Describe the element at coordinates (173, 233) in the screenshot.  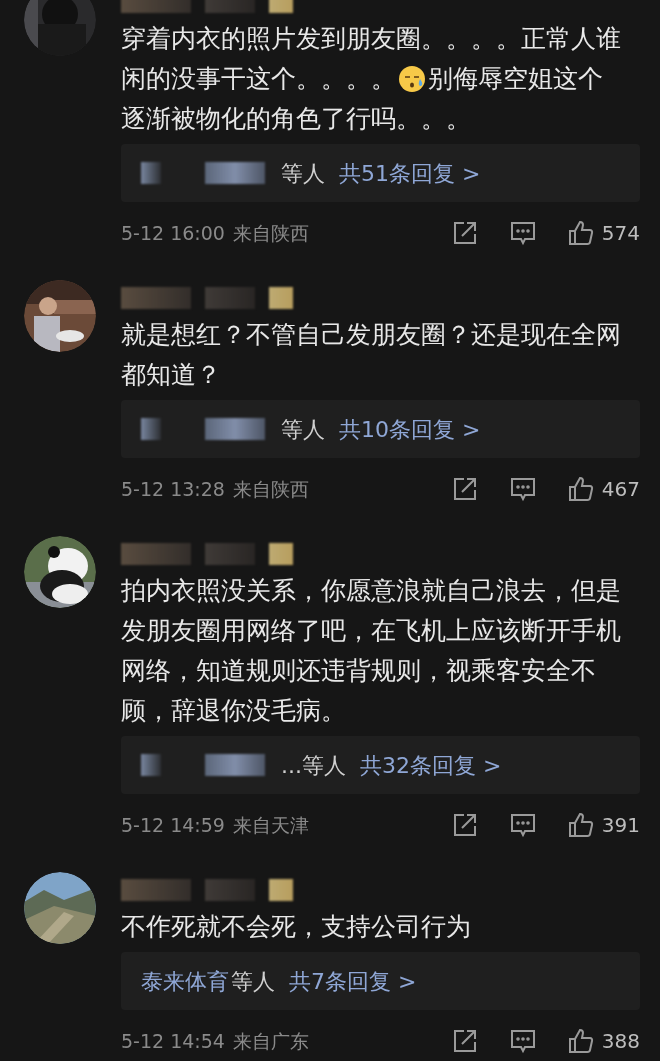
I see `comment-date: 5-12 16:00` at that location.